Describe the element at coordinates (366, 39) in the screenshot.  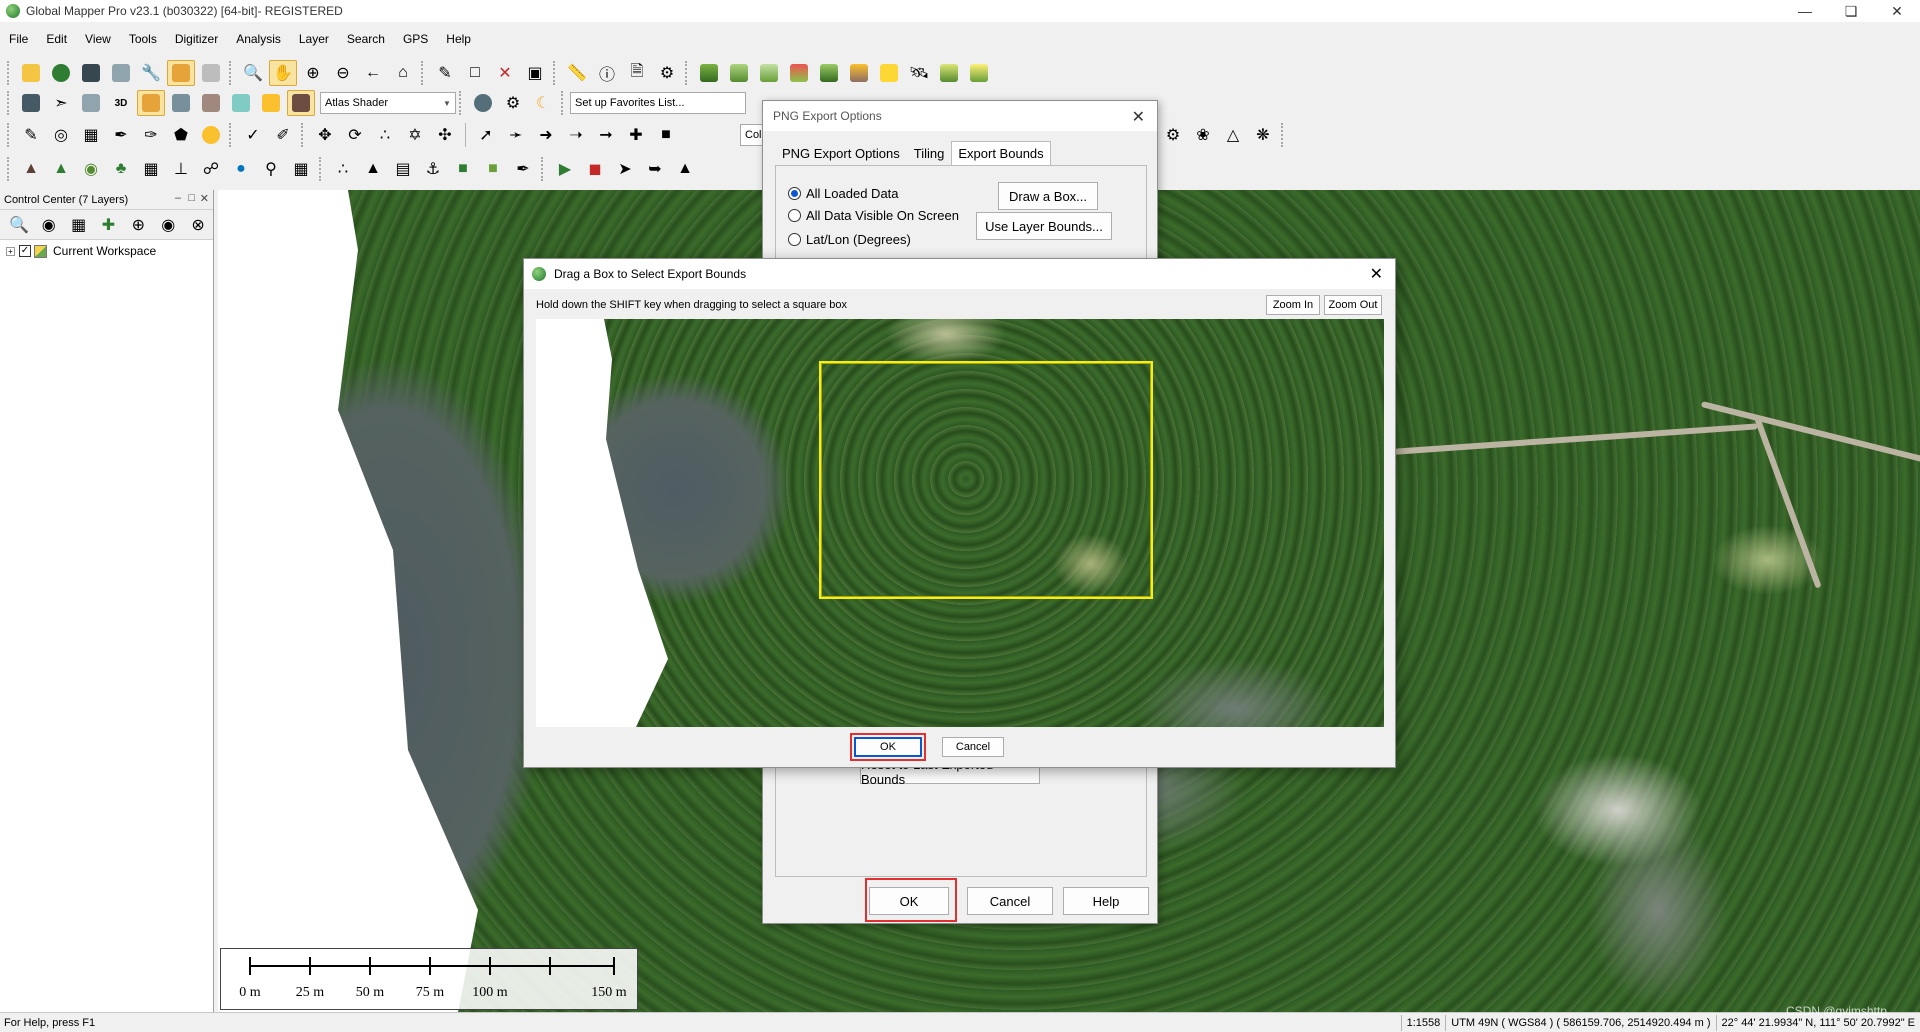
I see `menu-search: Search` at that location.